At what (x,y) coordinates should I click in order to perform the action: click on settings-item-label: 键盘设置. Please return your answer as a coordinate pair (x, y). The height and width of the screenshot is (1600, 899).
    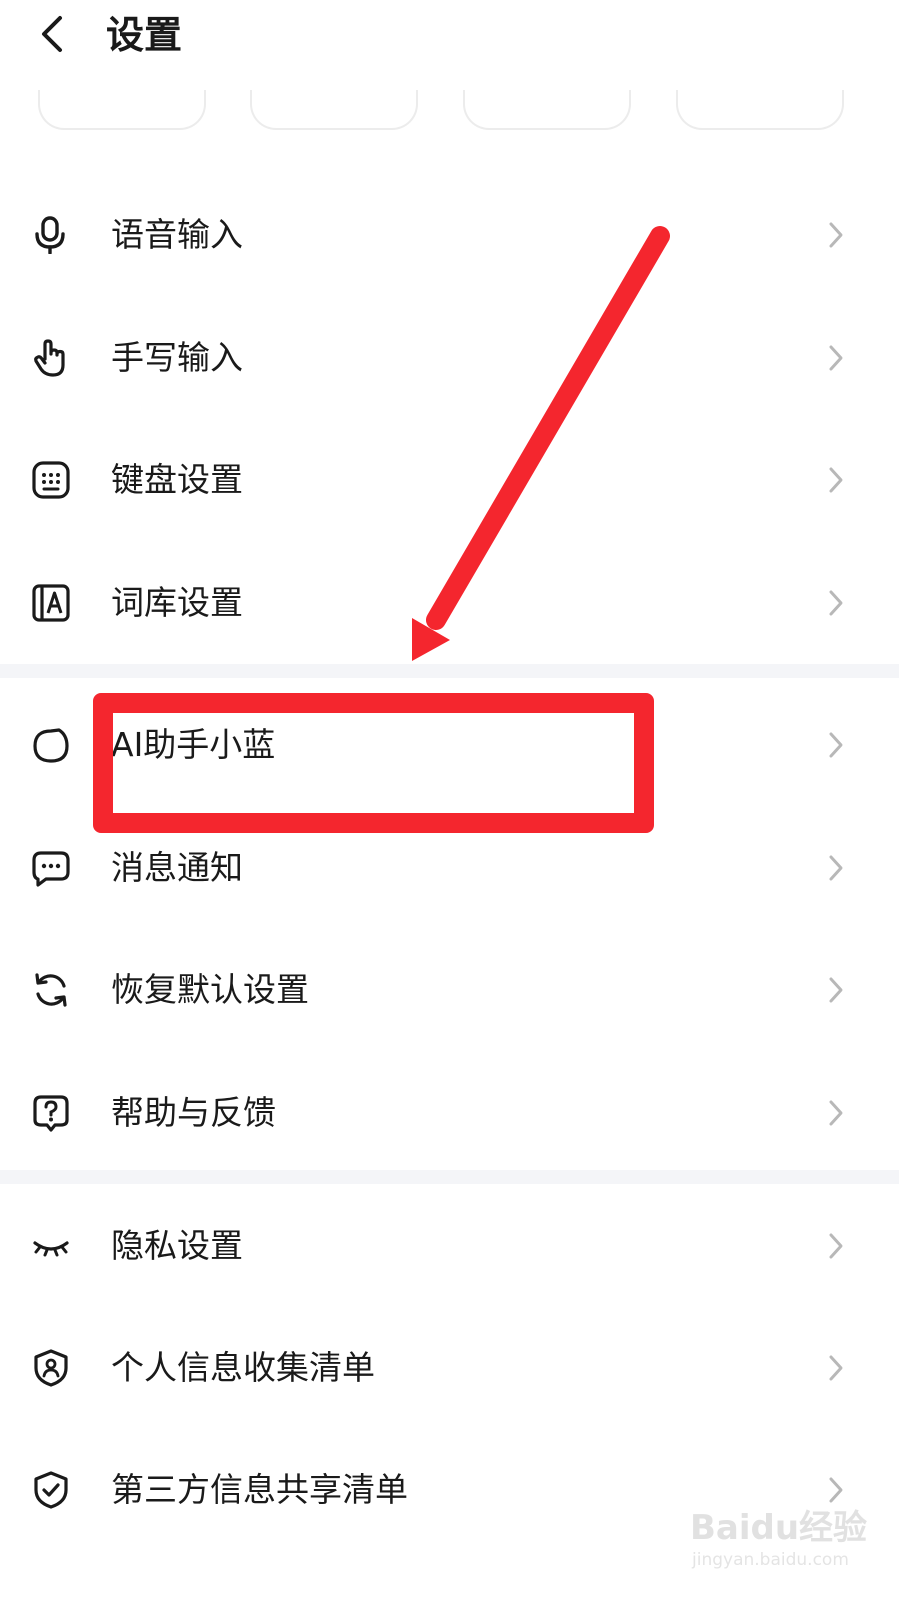
    Looking at the image, I should click on (177, 479).